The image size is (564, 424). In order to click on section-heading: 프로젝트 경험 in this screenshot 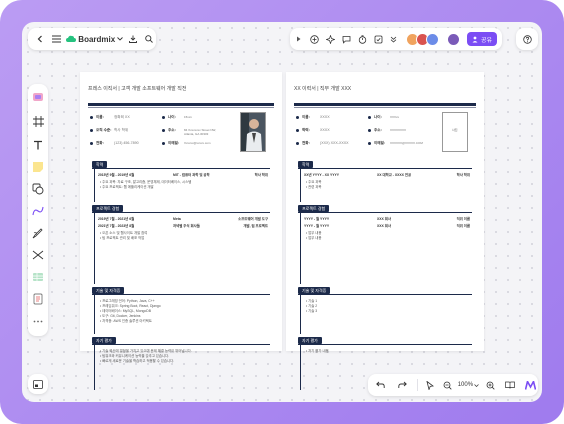, I will do `click(314, 208)`.